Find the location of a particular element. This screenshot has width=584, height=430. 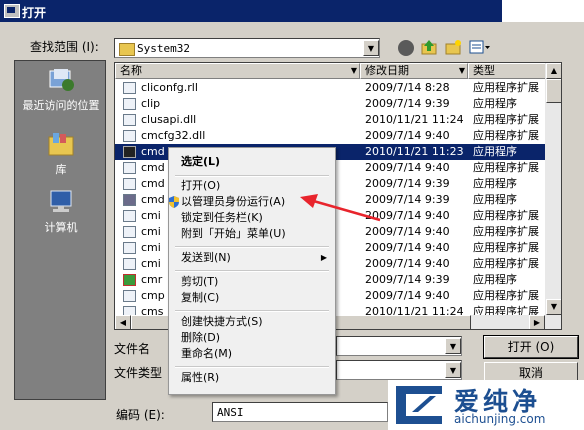

column-date-sort-icon: ▼ is located at coordinates (462, 71).